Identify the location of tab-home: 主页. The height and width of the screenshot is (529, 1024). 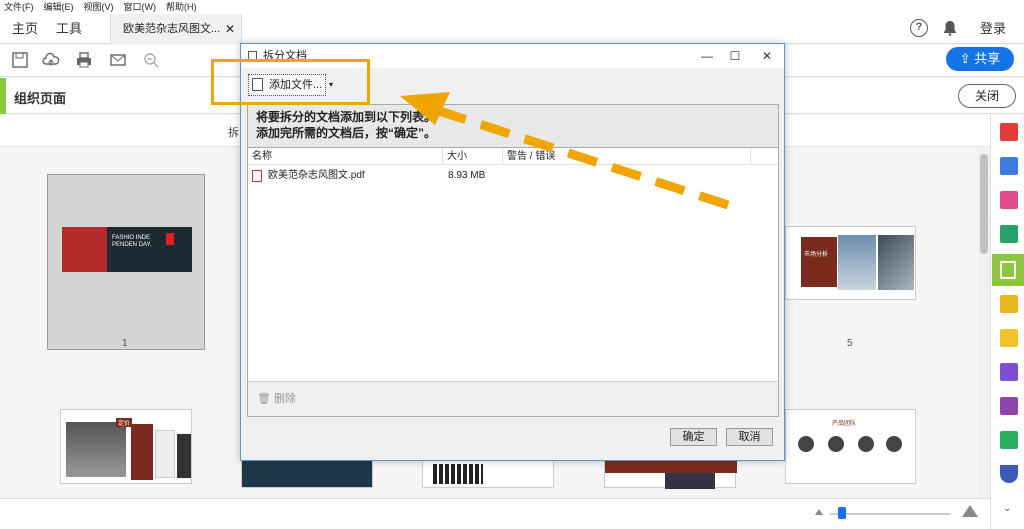
(25, 29).